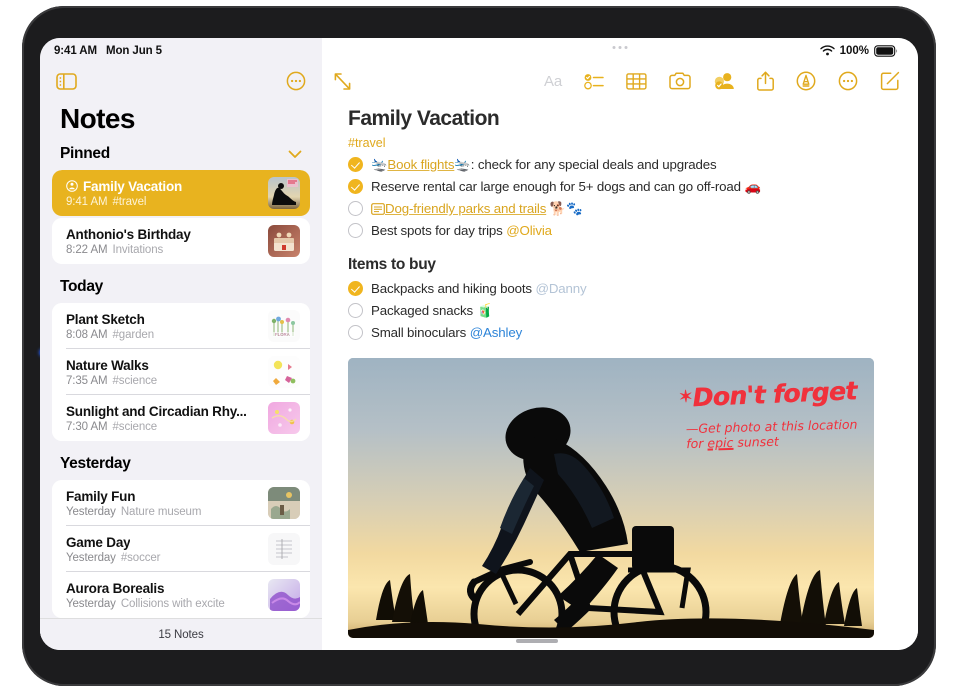 The height and width of the screenshot is (692, 958). I want to click on home-indicator, so click(620, 641).